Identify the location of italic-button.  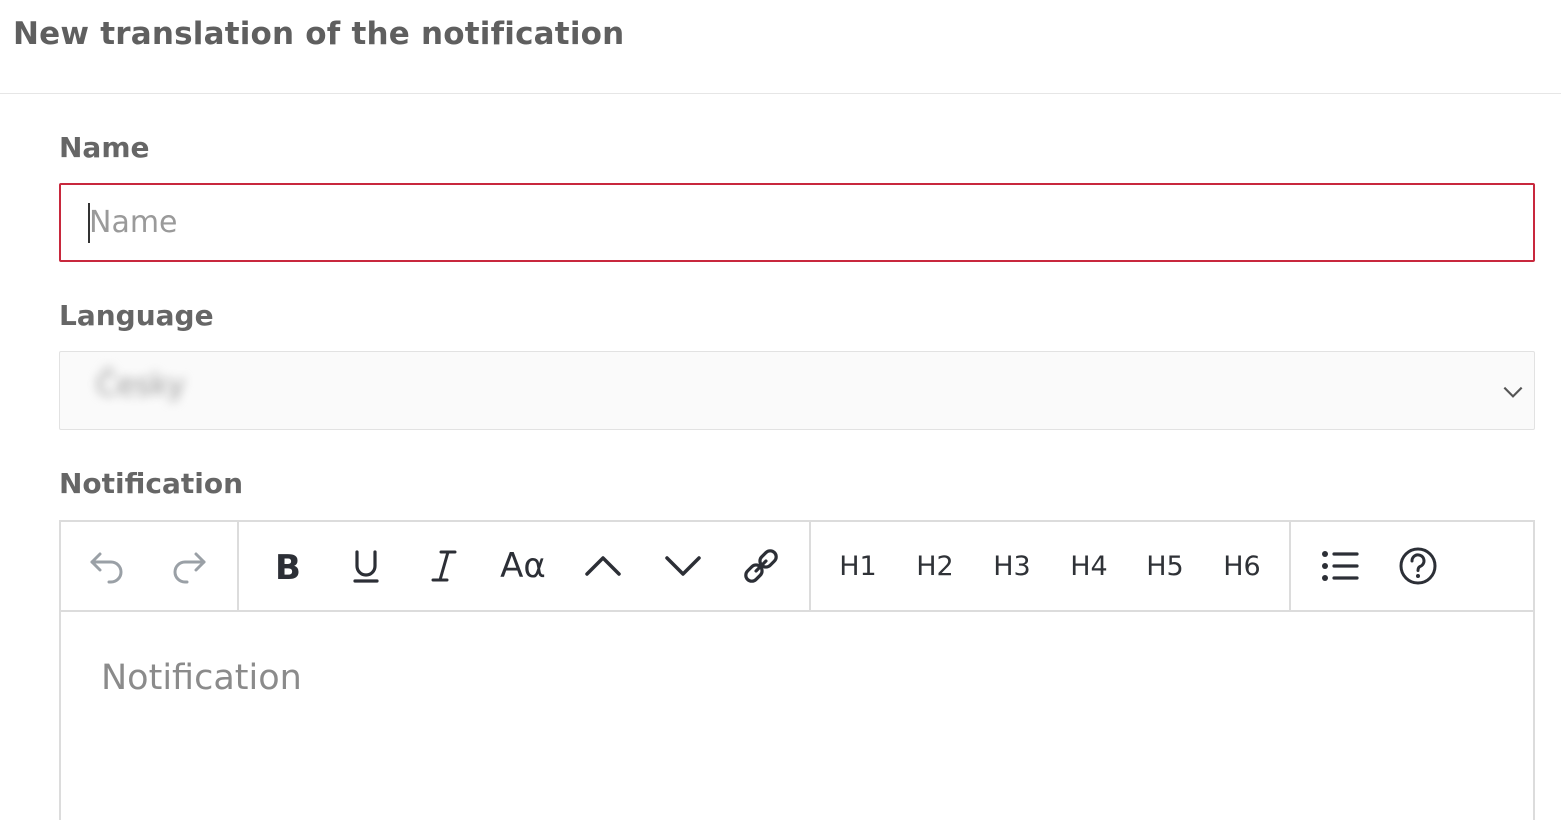
(444, 566).